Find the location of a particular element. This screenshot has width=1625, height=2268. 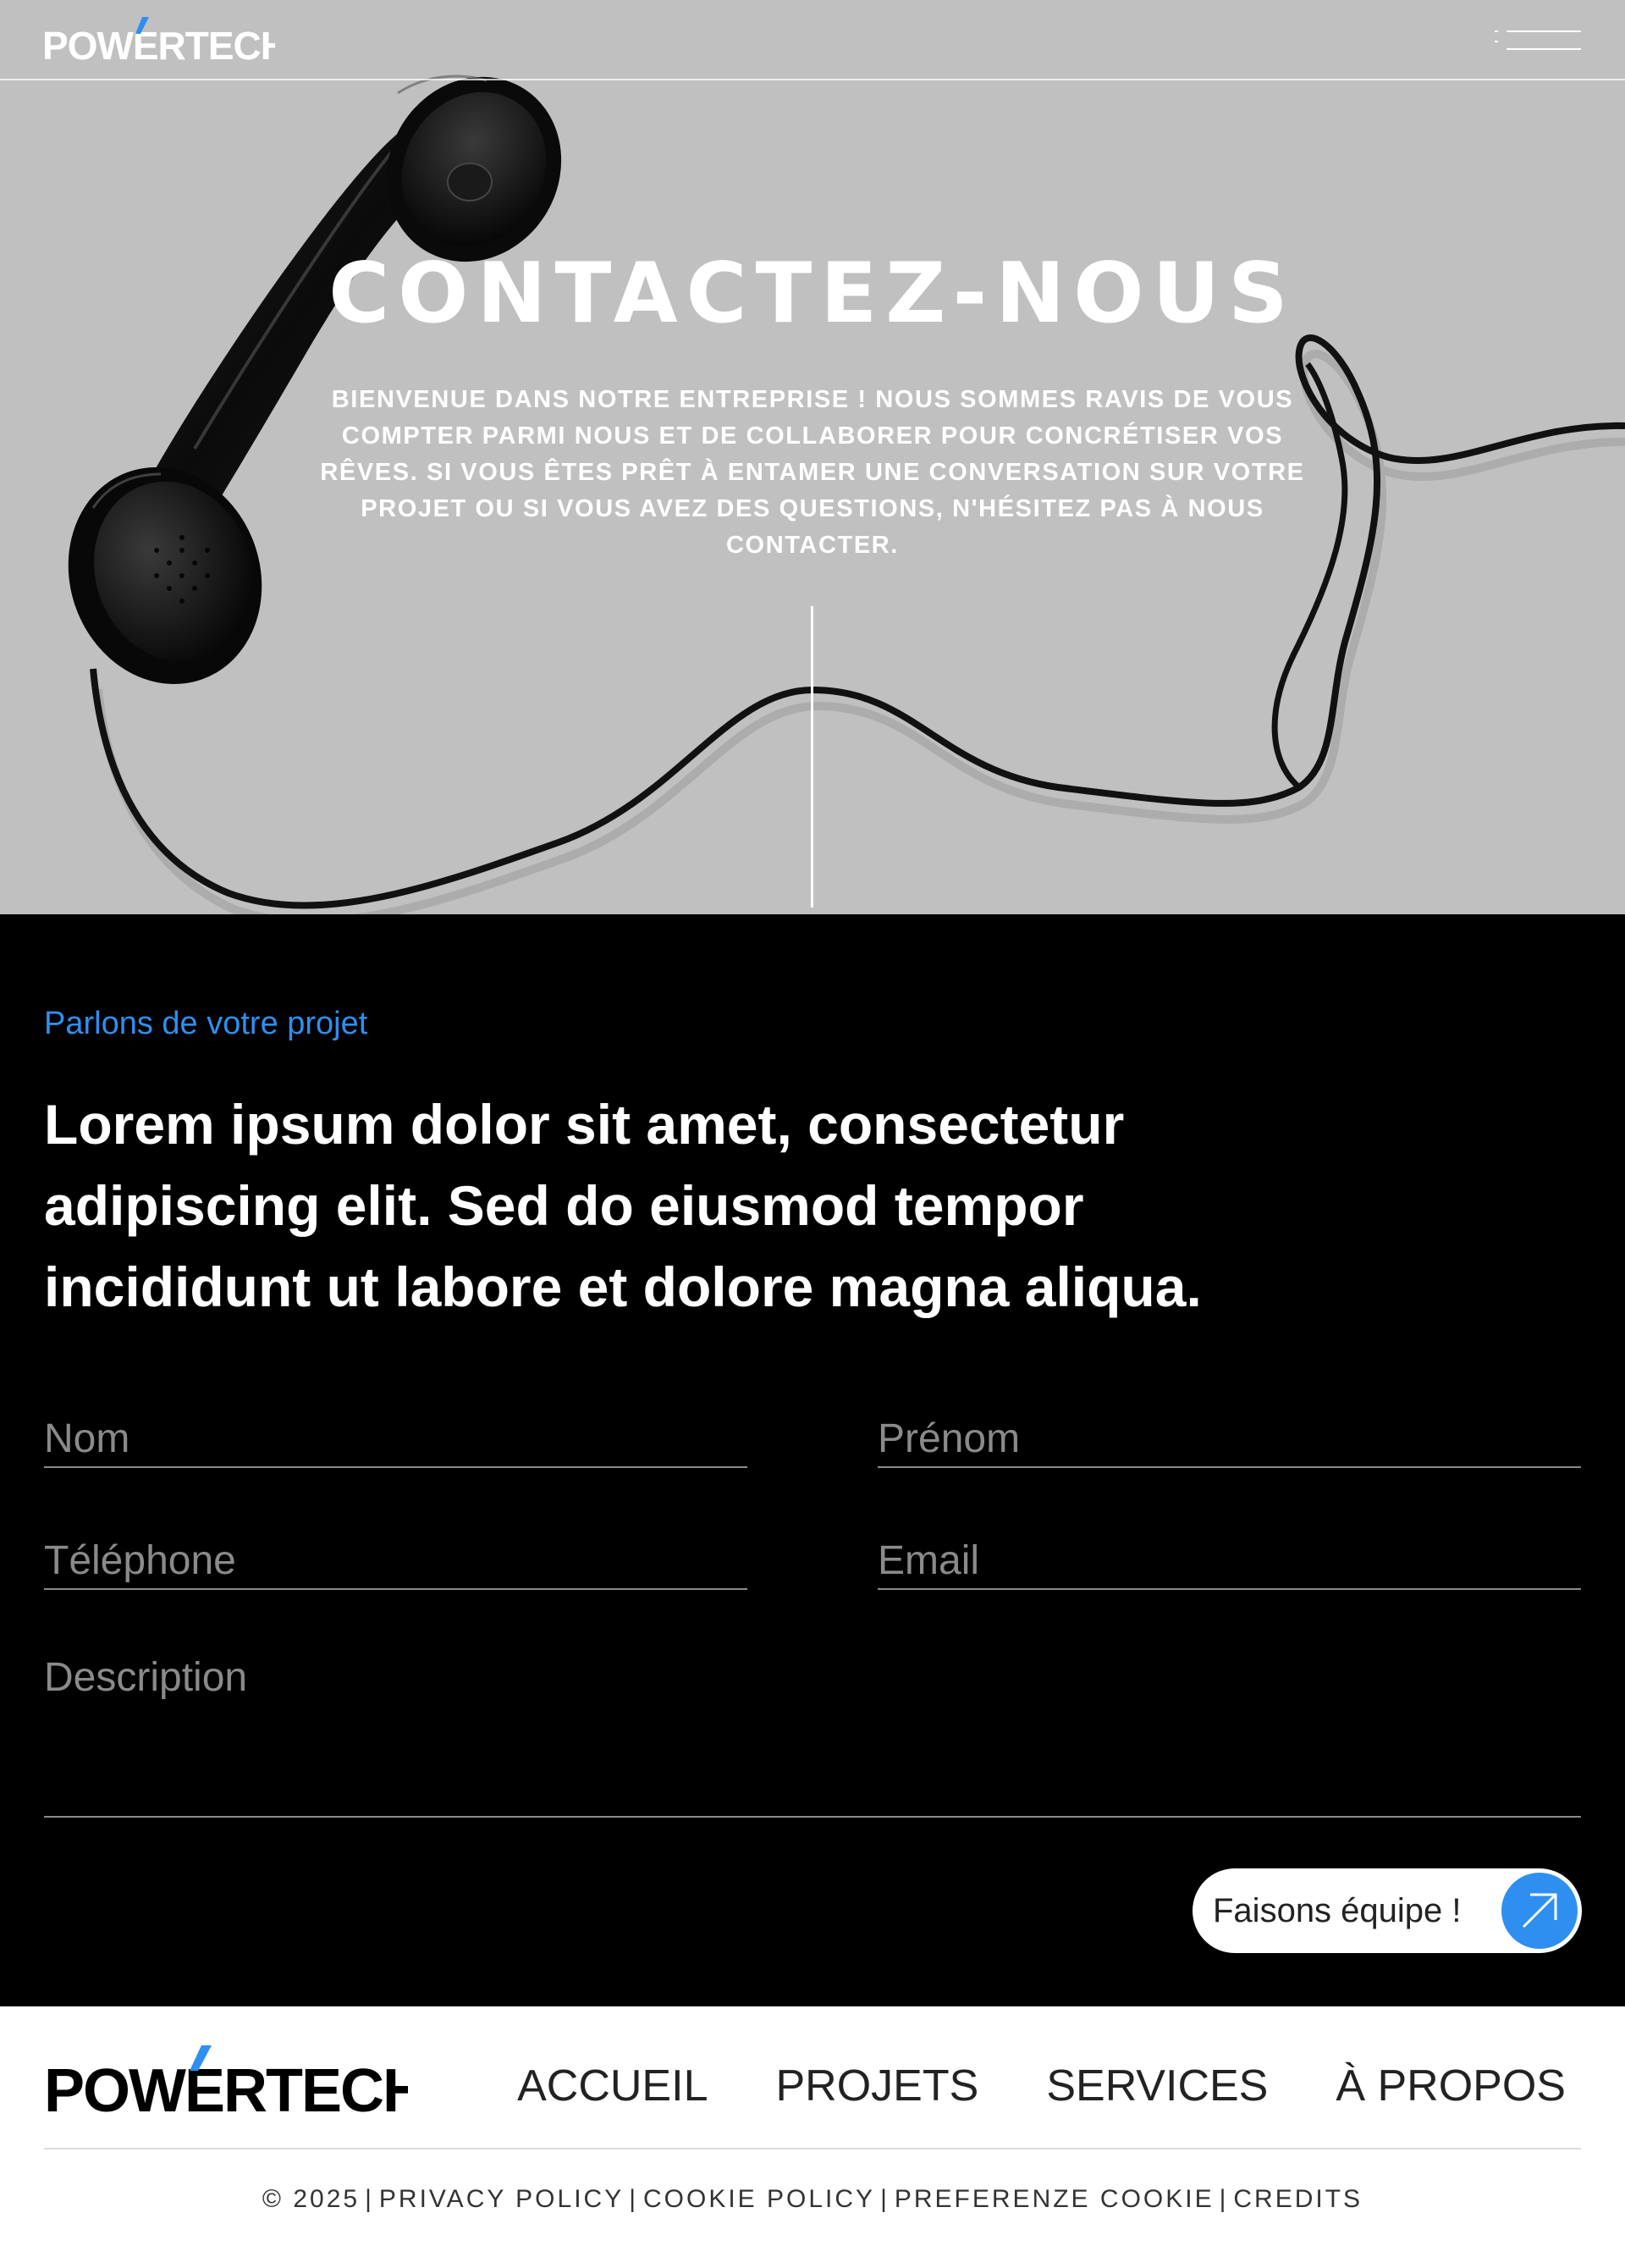

submit-button-label: Faisons équipe ! is located at coordinates (1337, 1911).